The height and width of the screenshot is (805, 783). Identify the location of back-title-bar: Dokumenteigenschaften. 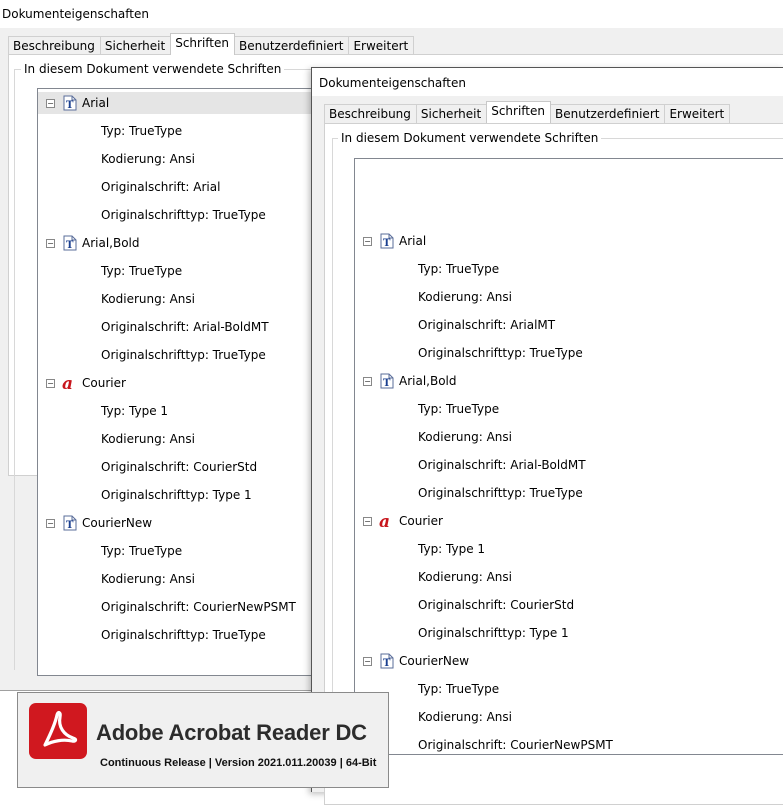
(391, 14).